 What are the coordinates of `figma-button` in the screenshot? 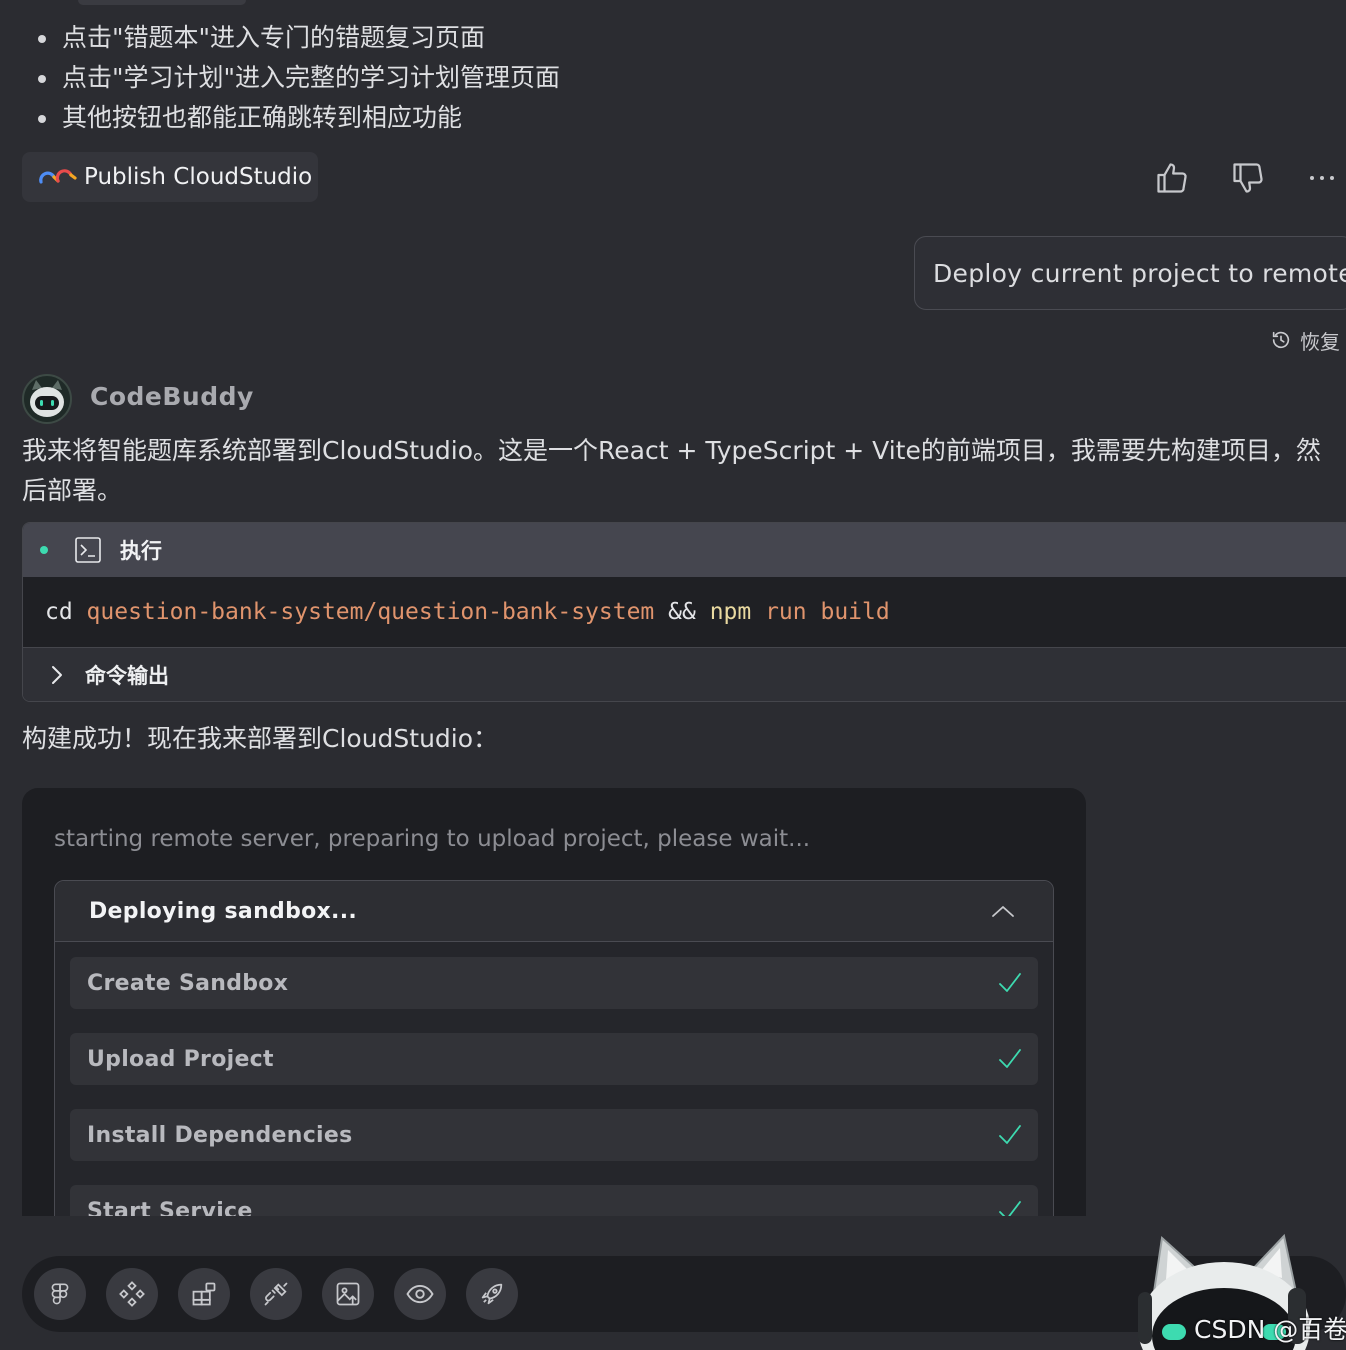 It's located at (60, 1294).